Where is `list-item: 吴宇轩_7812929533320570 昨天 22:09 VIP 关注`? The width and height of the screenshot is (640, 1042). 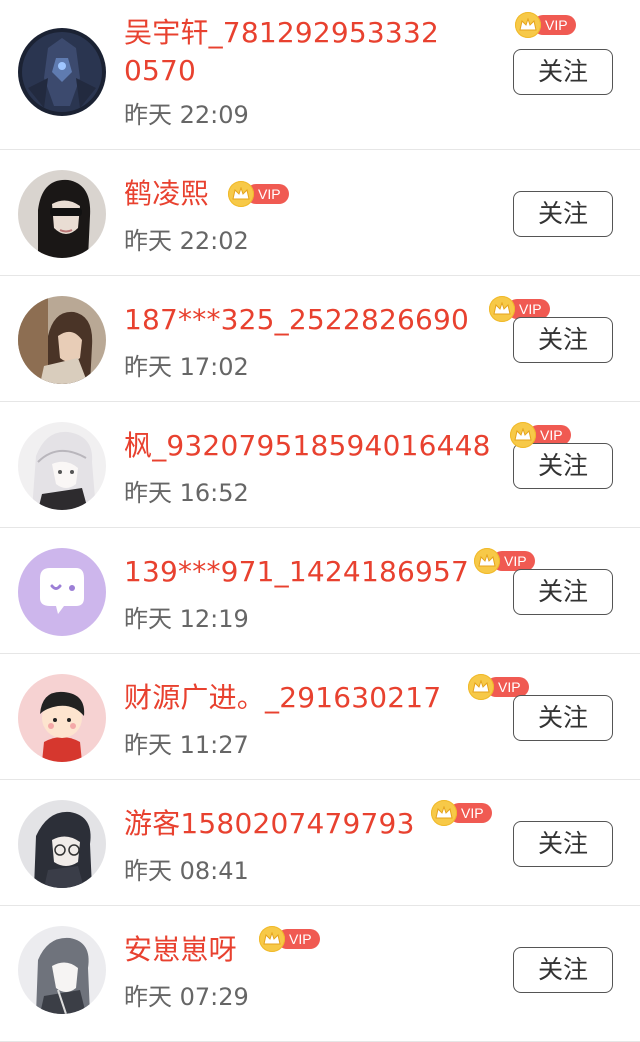
list-item: 吴宇轩_7812929533320570 昨天 22:09 VIP 关注 is located at coordinates (320, 75).